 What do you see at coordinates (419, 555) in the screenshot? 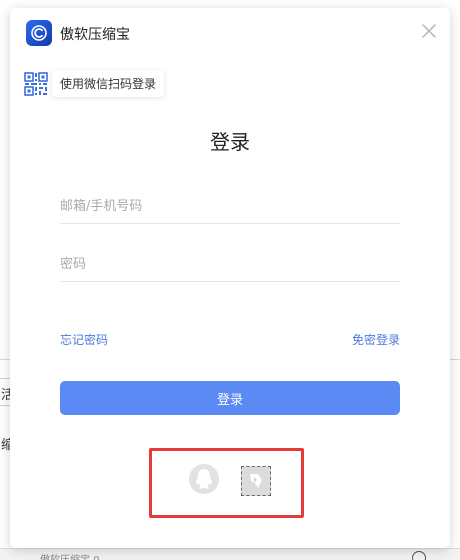
I see `background-circle-icon` at bounding box center [419, 555].